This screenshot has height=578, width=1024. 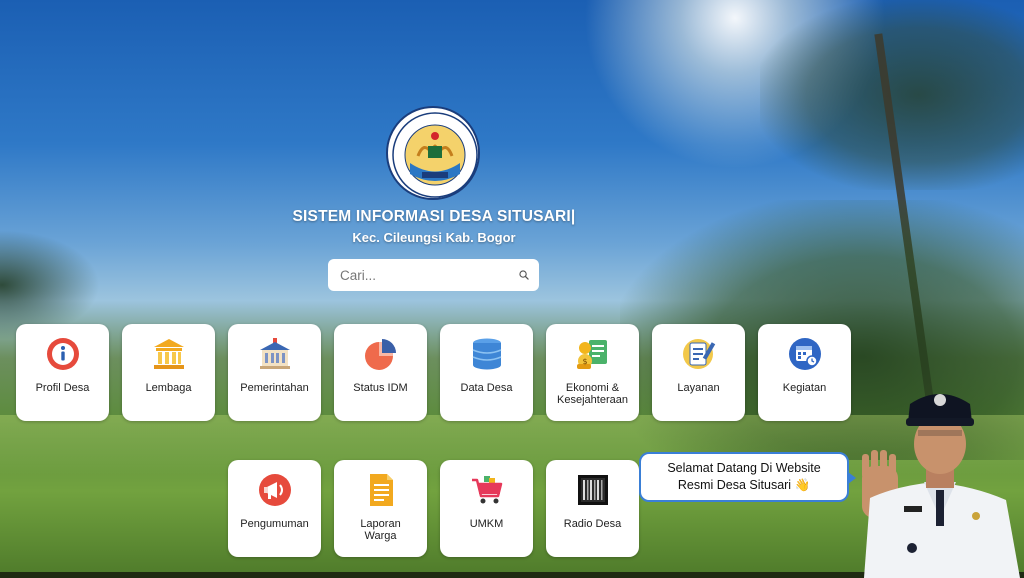 I want to click on menu-ekonomi-kesejahteraan: $ Ekonomi & Kesejahteraan, so click(x=592, y=372).